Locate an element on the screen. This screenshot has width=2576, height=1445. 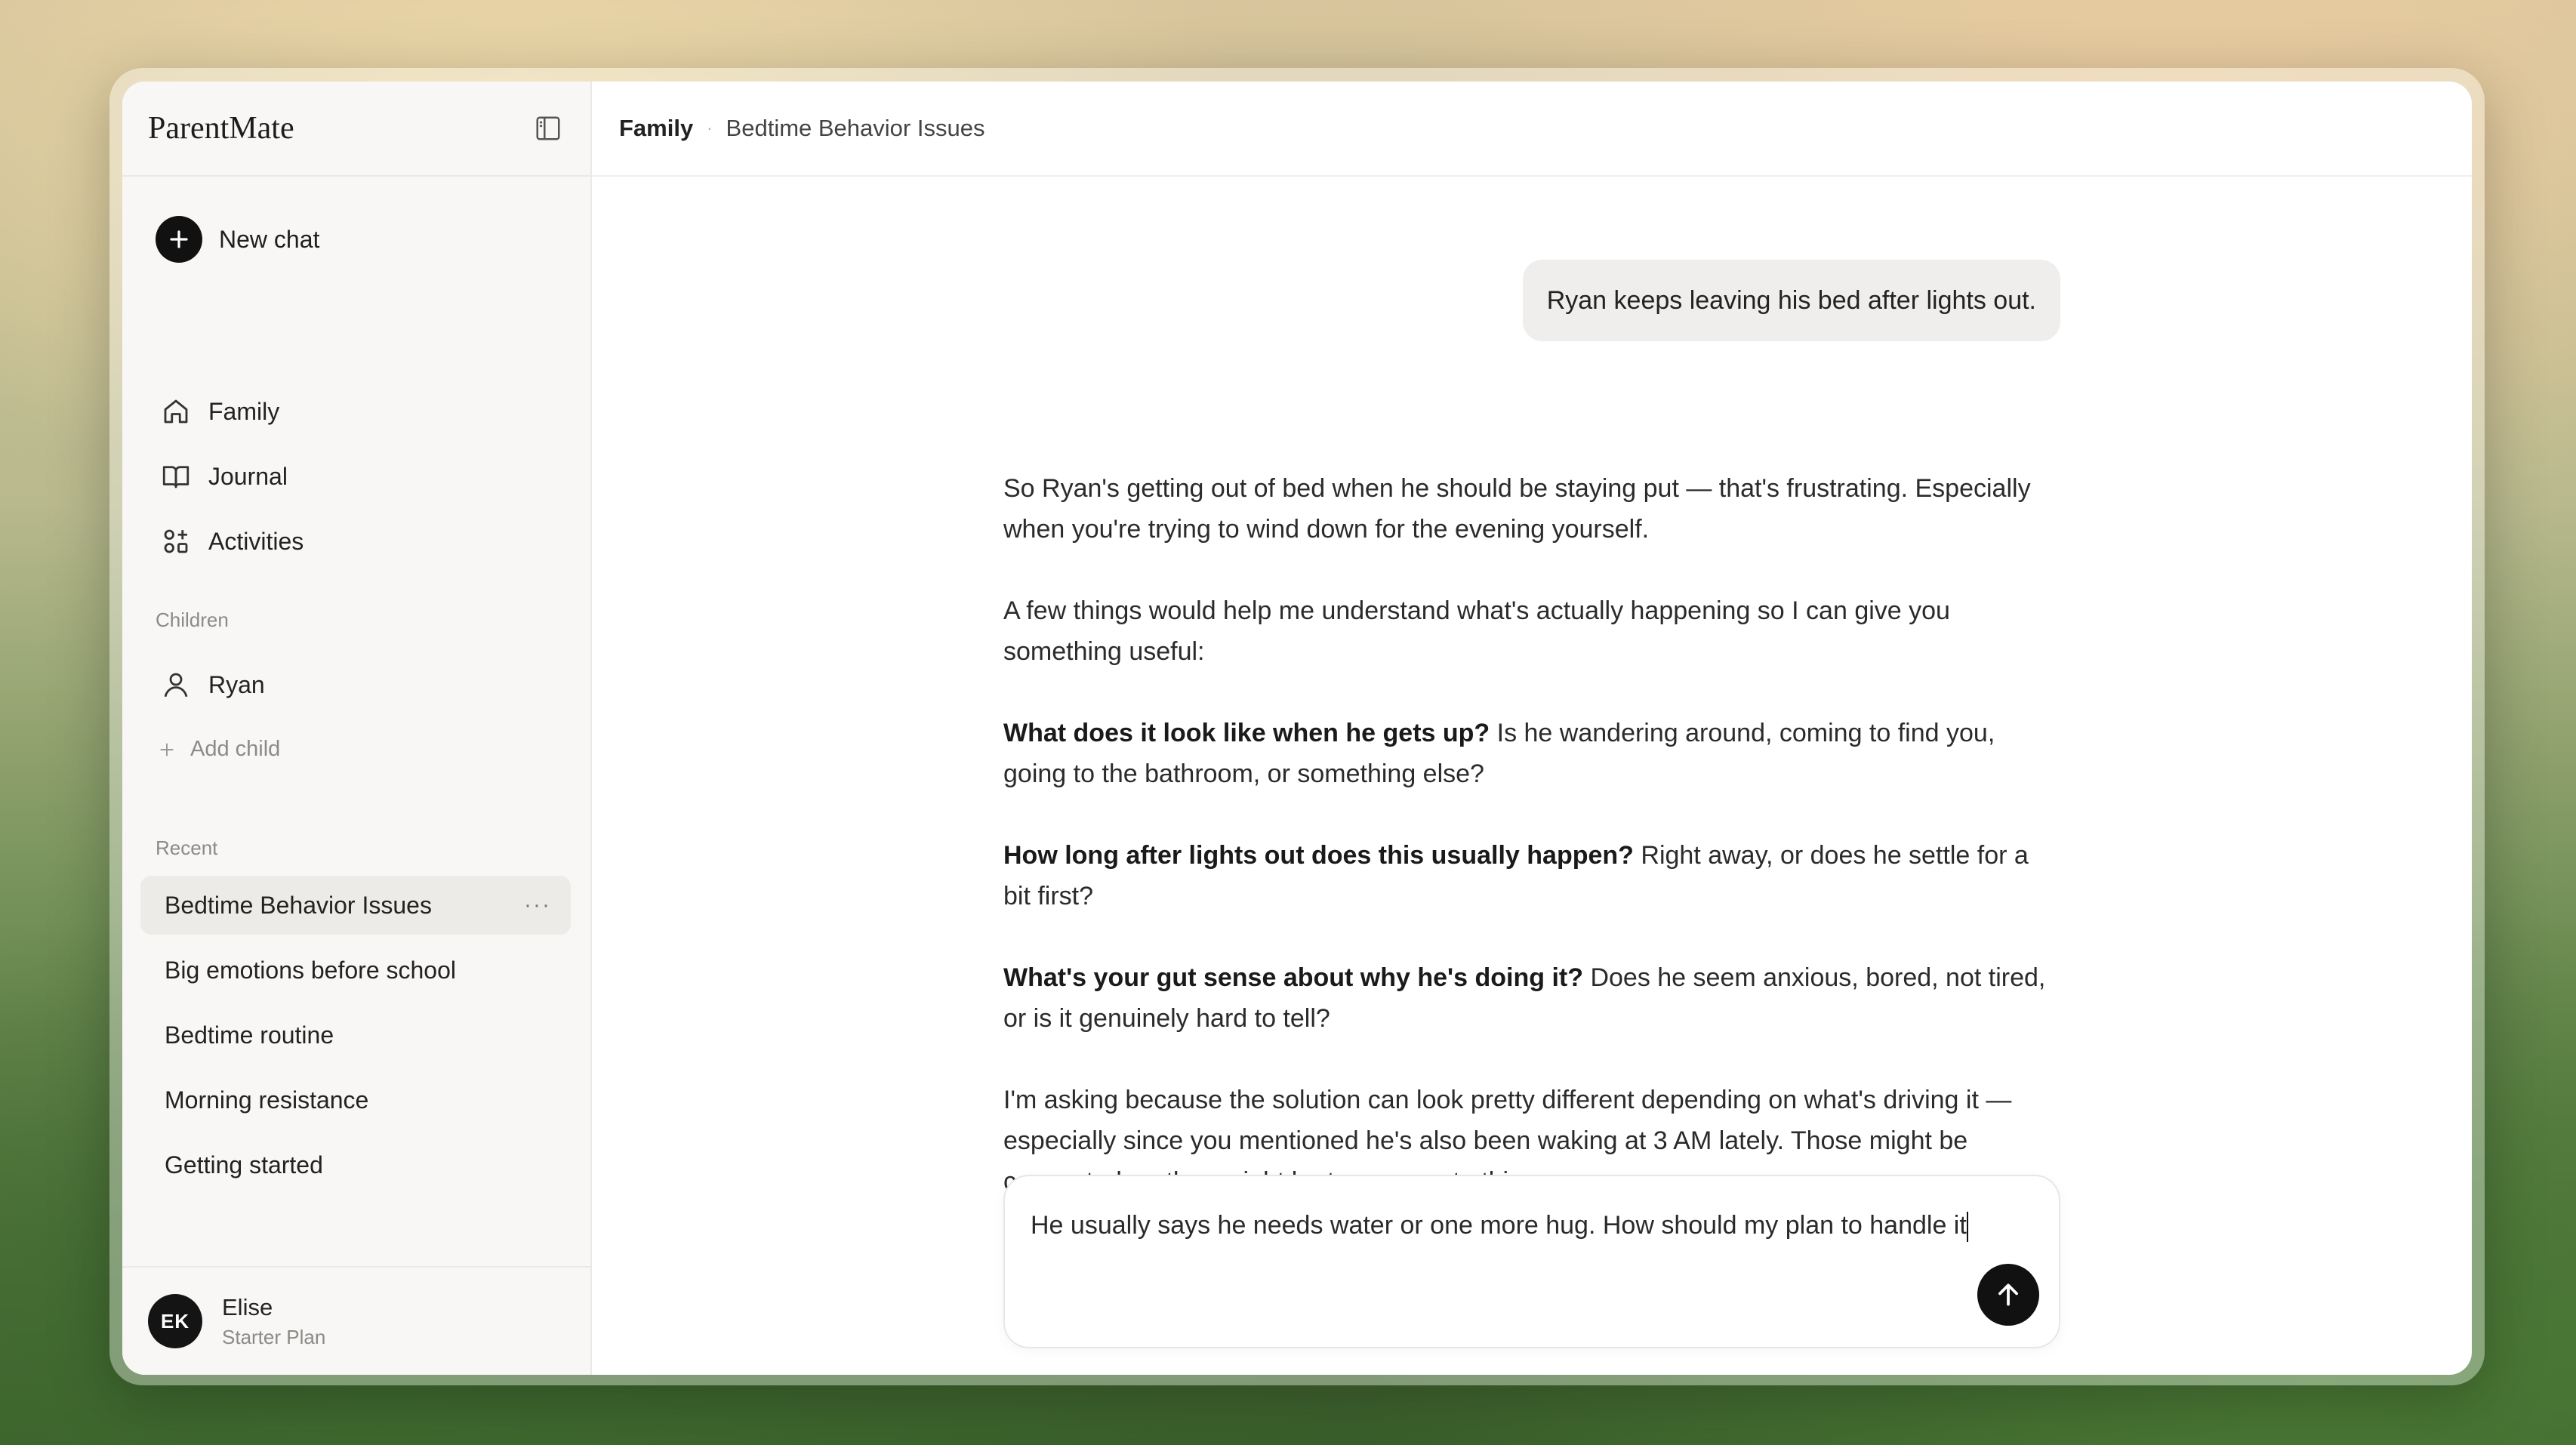
sidebar-item-family: Family is located at coordinates (219, 411).